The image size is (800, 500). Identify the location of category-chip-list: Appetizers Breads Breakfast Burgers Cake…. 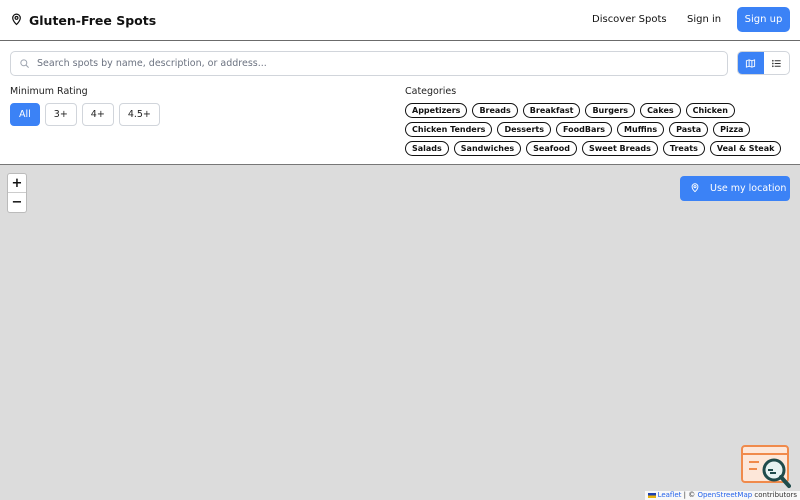
(600, 129).